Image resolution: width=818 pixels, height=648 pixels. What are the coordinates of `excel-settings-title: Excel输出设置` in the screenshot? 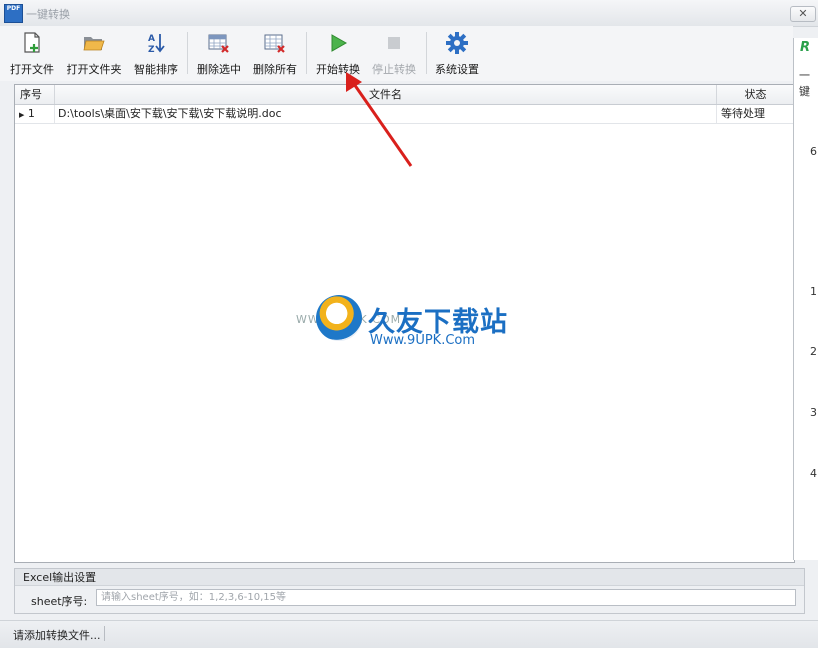 It's located at (409, 577).